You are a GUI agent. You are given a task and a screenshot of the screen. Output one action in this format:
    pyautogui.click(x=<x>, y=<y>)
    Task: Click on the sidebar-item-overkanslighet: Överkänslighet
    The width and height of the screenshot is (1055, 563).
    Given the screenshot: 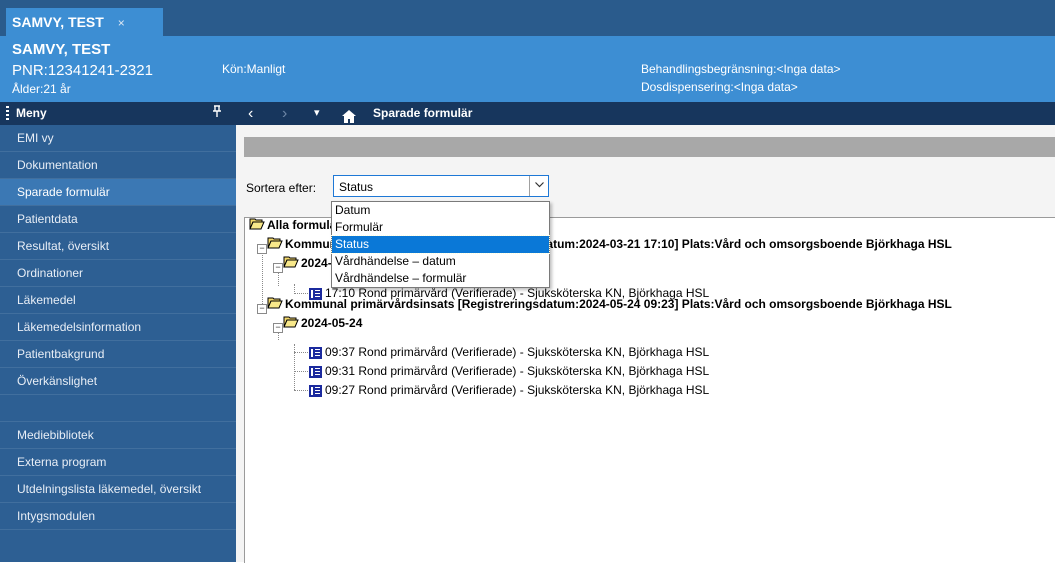 What is the action you would take?
    pyautogui.click(x=118, y=381)
    